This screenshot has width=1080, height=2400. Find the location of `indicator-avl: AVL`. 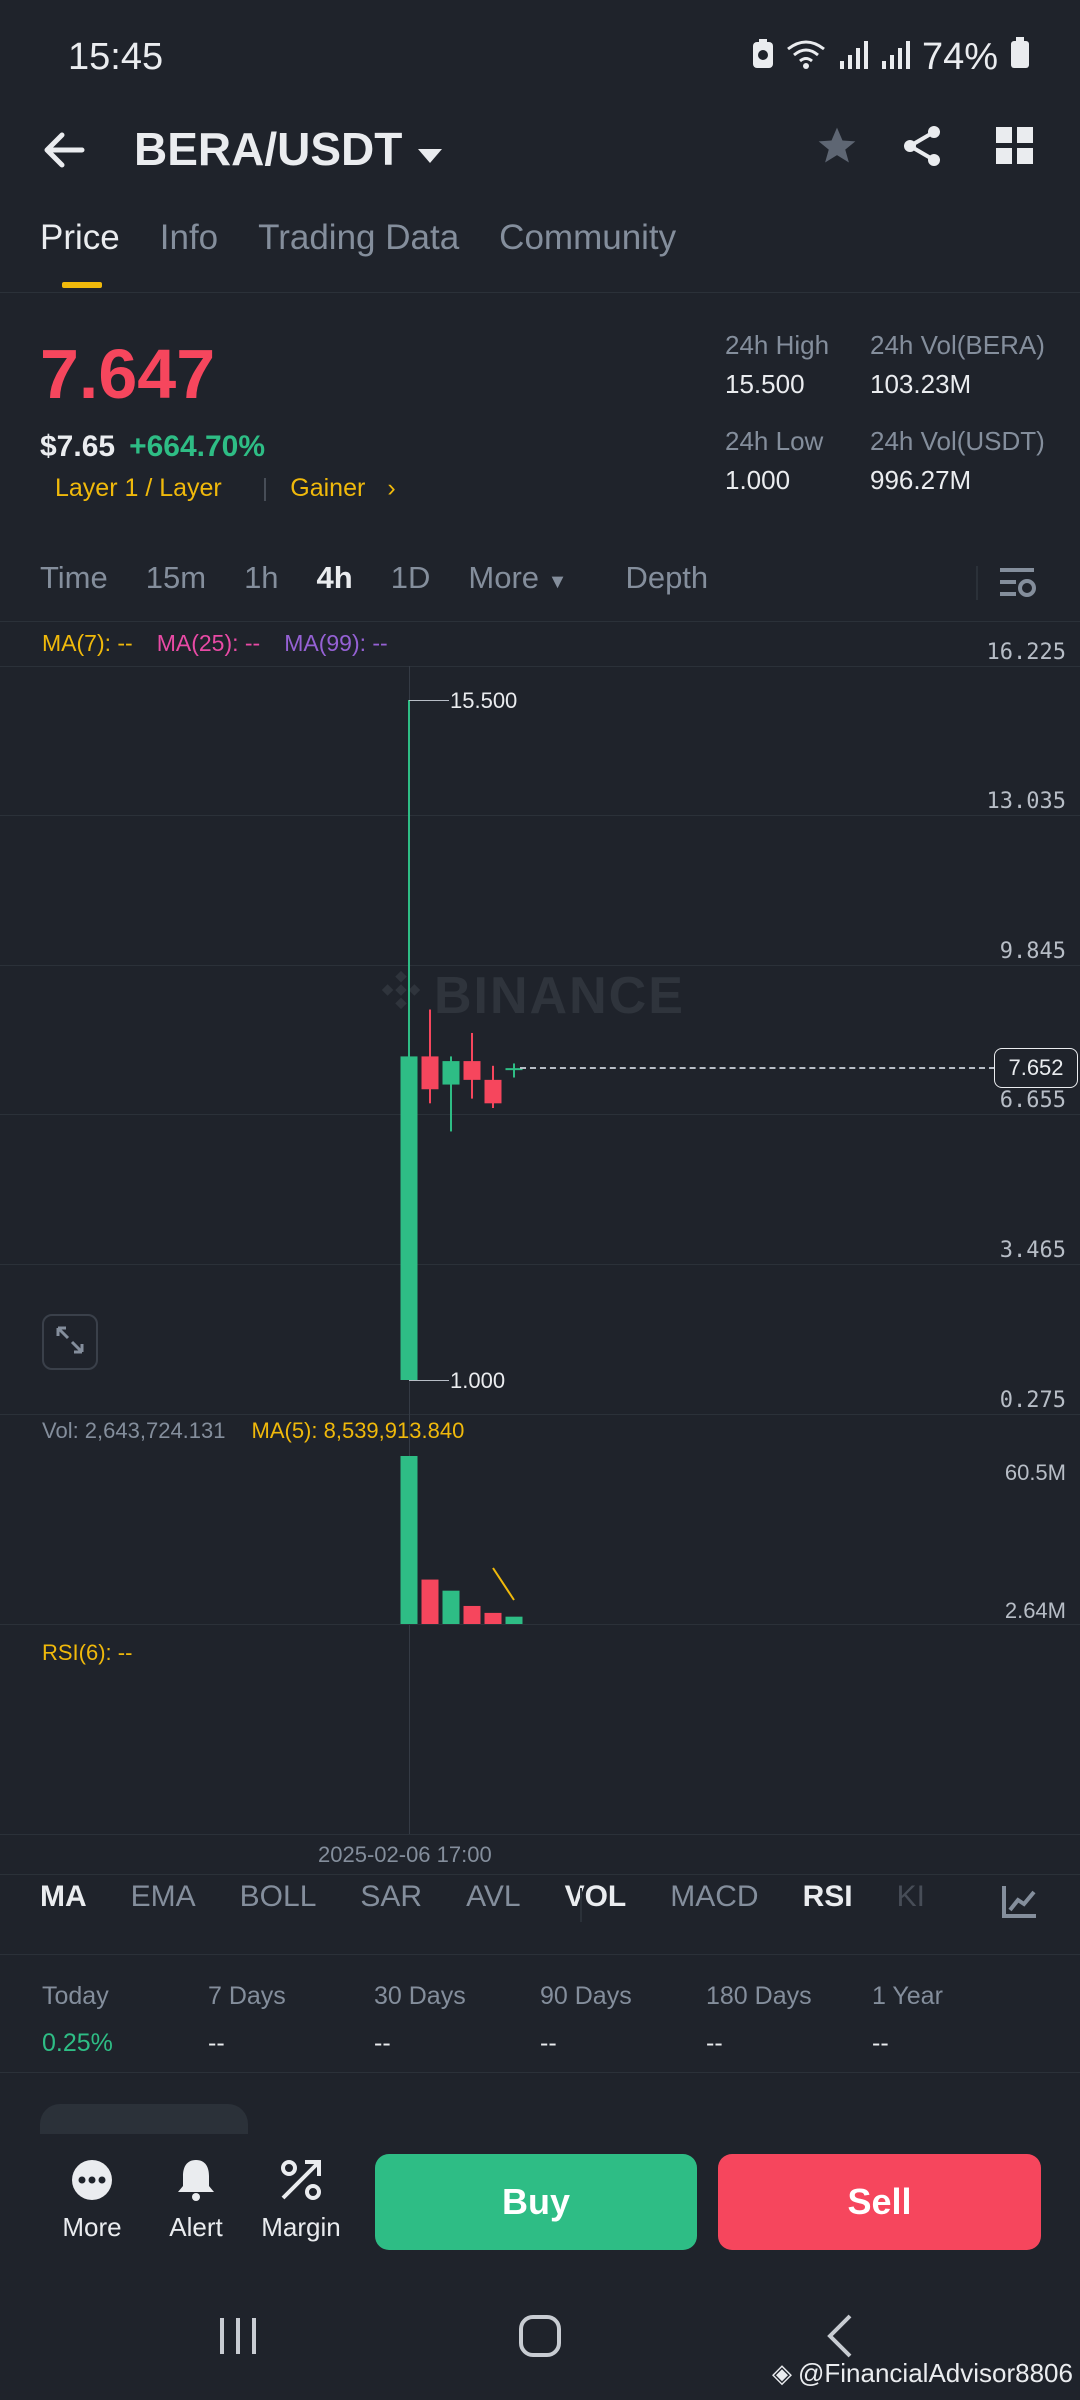

indicator-avl: AVL is located at coordinates (493, 1897).